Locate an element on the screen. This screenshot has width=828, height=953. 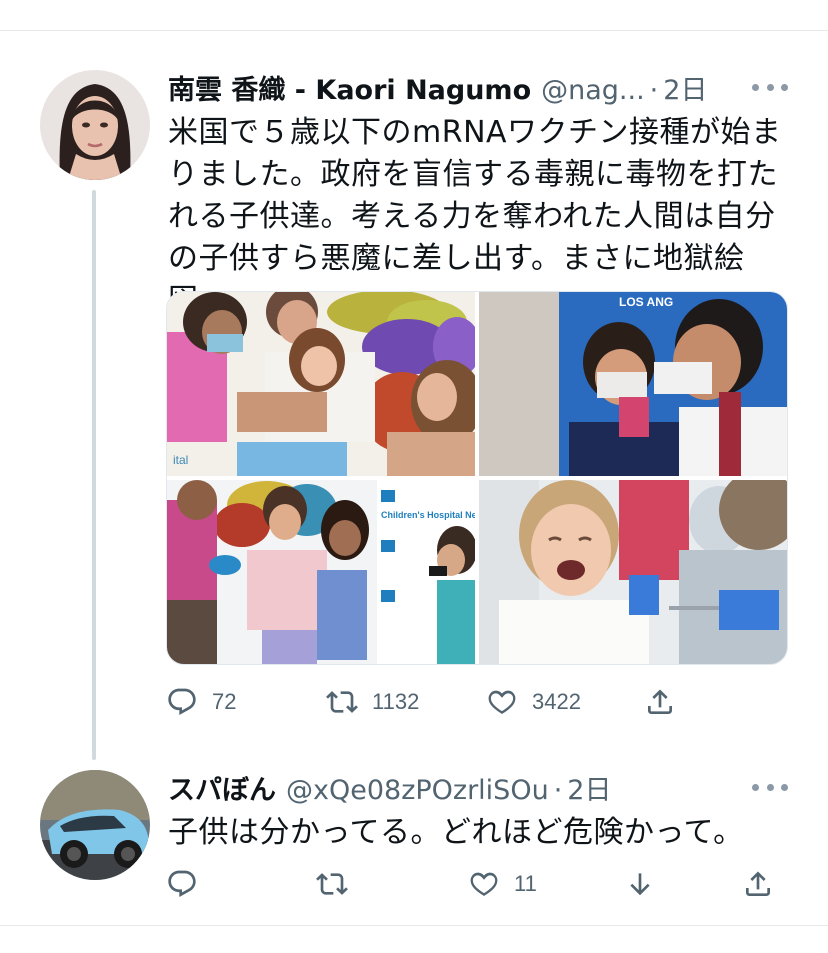
reply-header: スパぼん @xQe08zPOzrliSOu · 2日 is located at coordinates (389, 787).